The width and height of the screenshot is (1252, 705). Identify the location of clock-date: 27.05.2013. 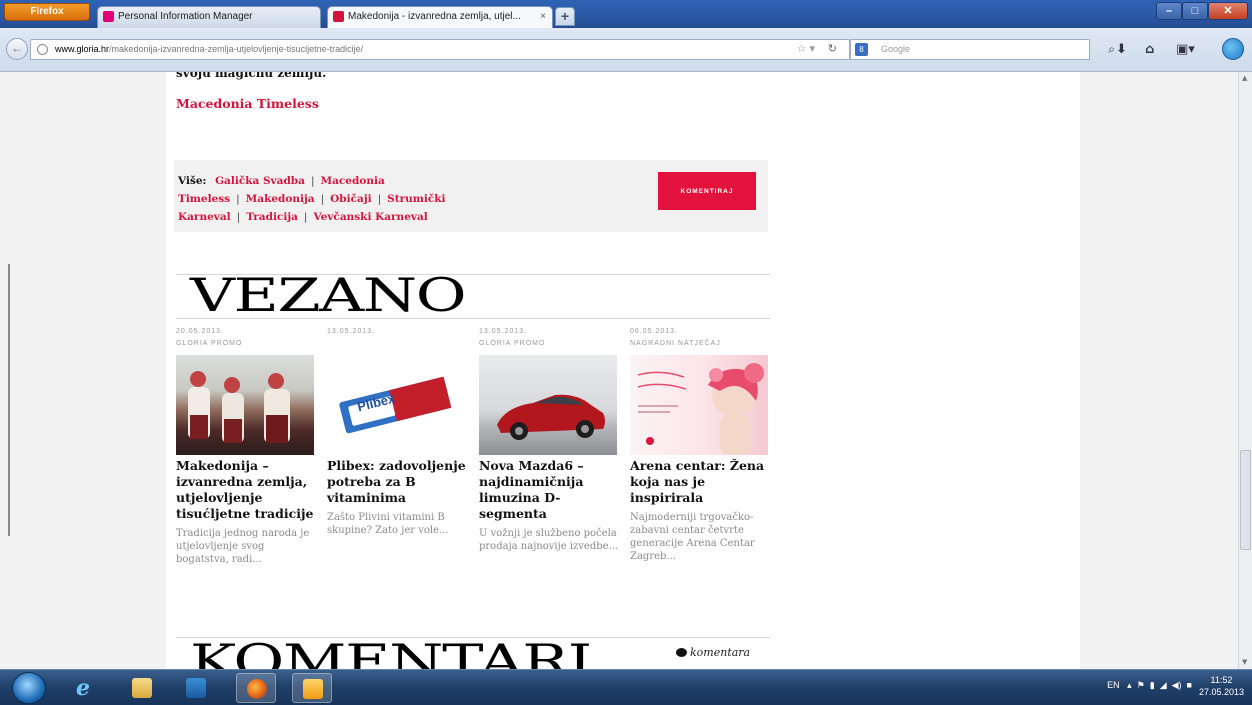
(1221, 692).